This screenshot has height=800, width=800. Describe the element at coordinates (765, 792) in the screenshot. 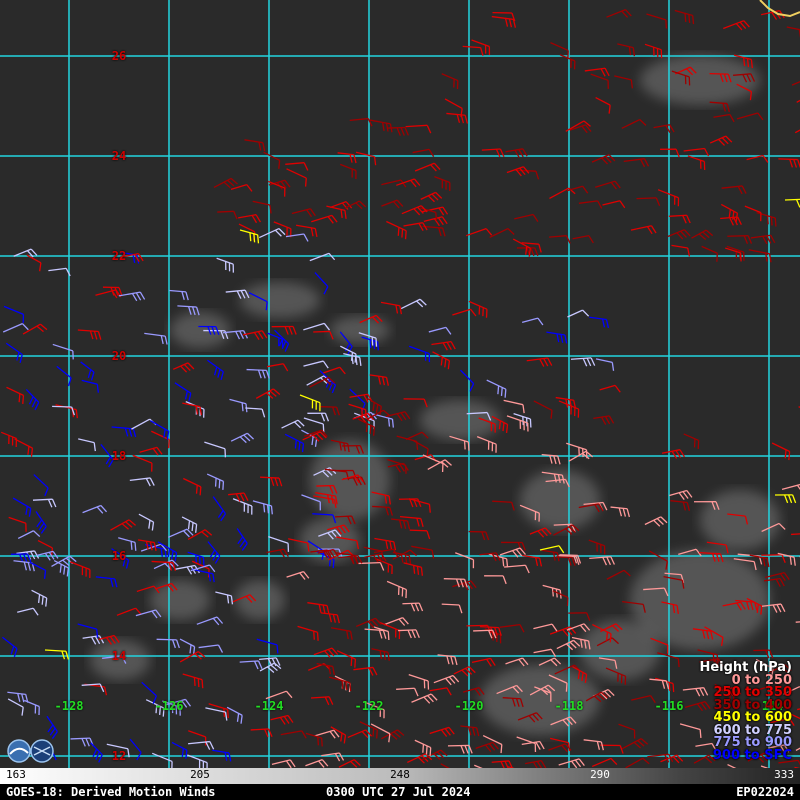

I see `storm-id-label: EP022024` at that location.